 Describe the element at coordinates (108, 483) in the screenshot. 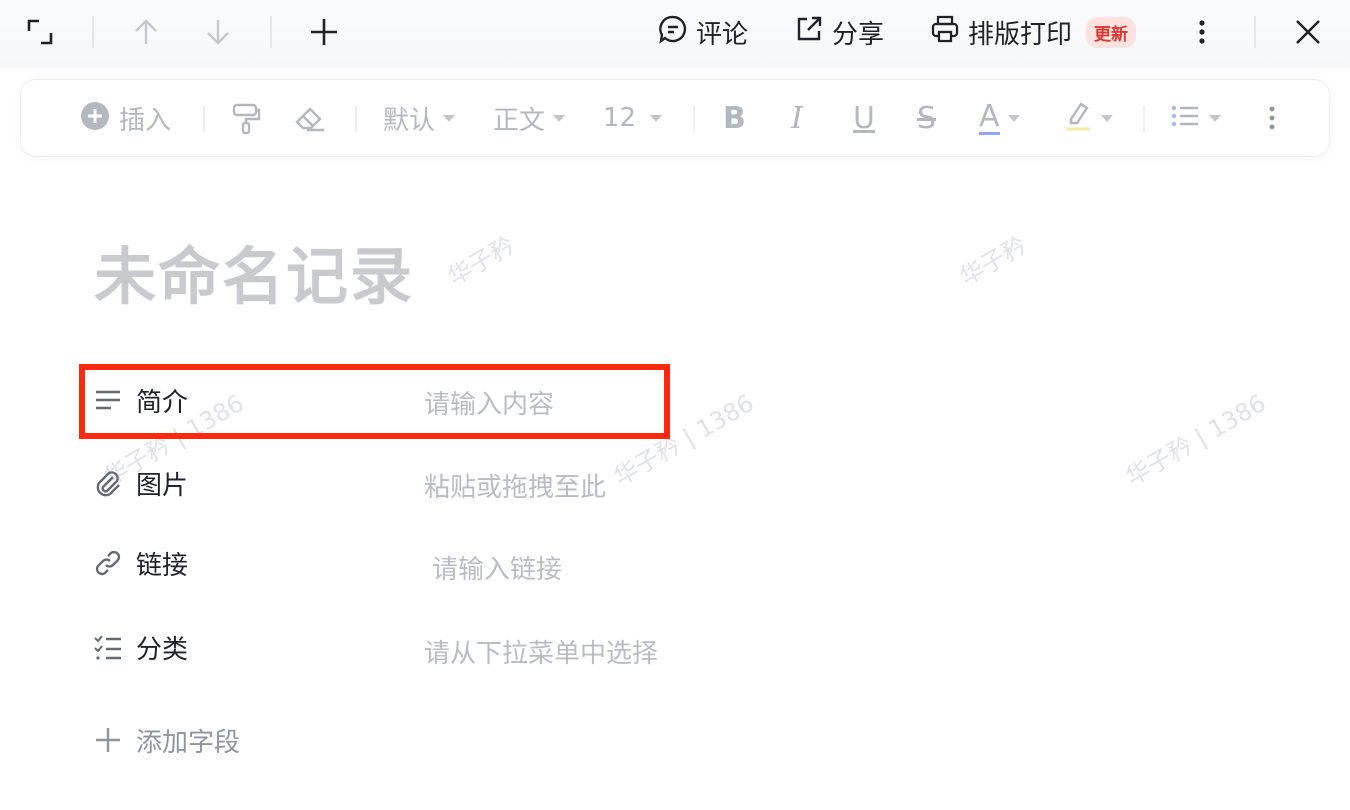

I see `paperclip-icon` at that location.